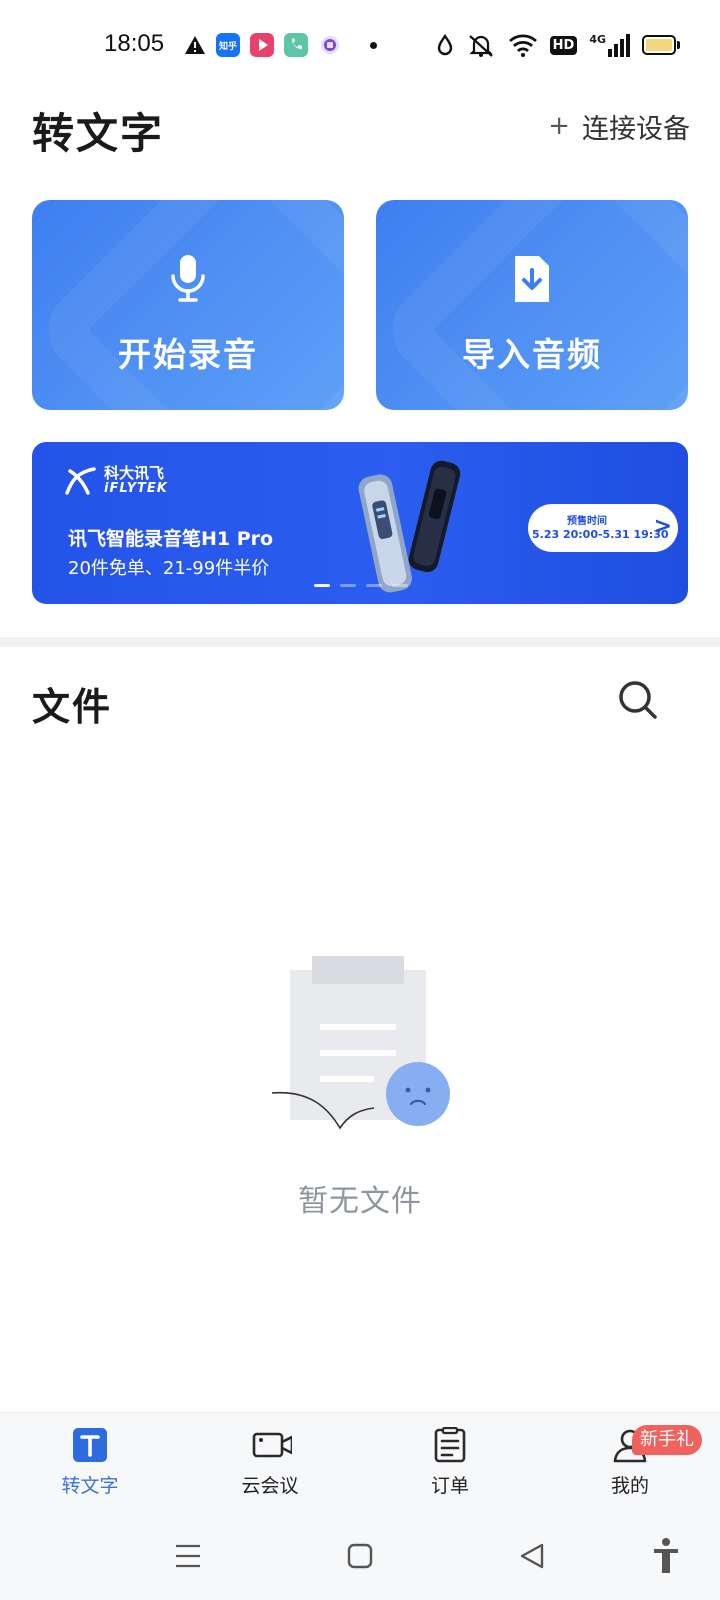 This screenshot has width=720, height=1600. Describe the element at coordinates (360, 1201) in the screenshot. I see `empty-files-text: 暂无文件` at that location.